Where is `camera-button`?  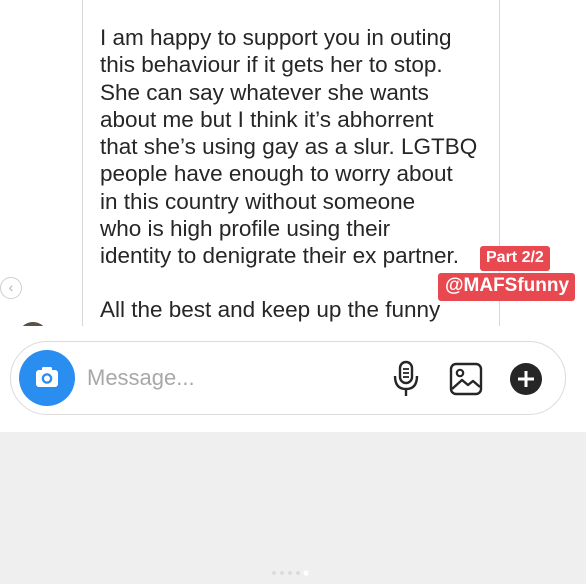 camera-button is located at coordinates (47, 378).